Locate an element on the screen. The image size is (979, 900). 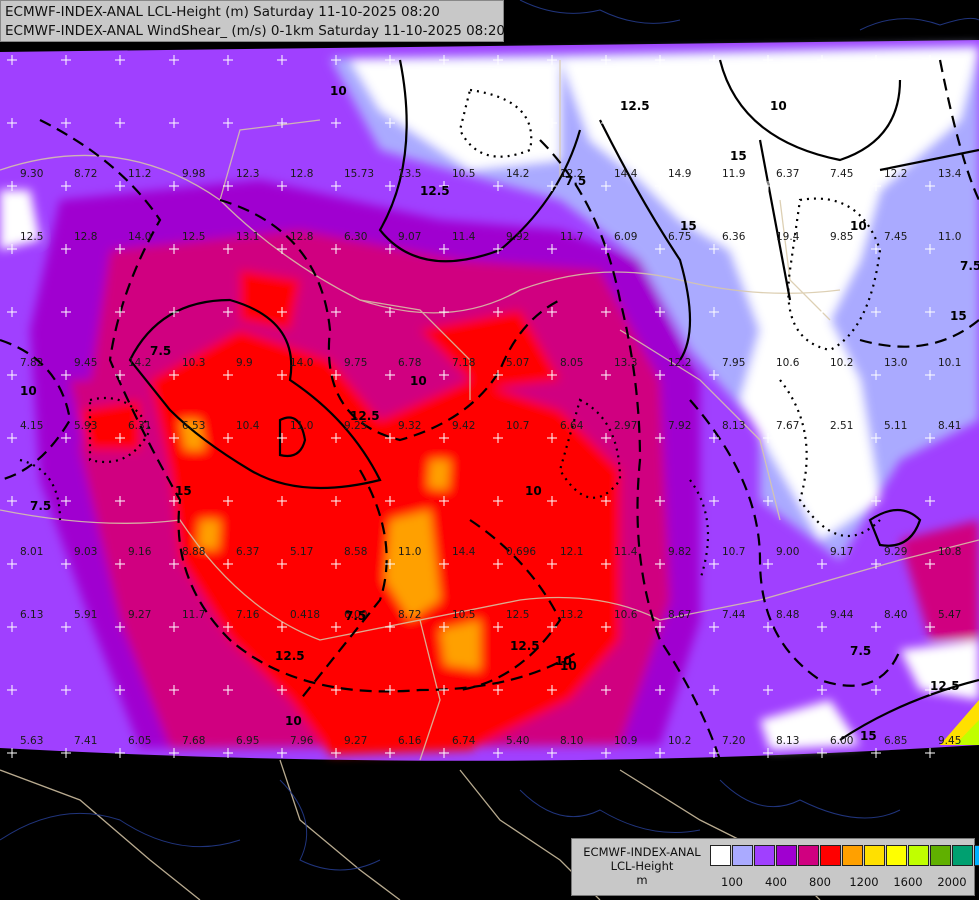
value-label: 8.88 is located at coordinates (193, 552).